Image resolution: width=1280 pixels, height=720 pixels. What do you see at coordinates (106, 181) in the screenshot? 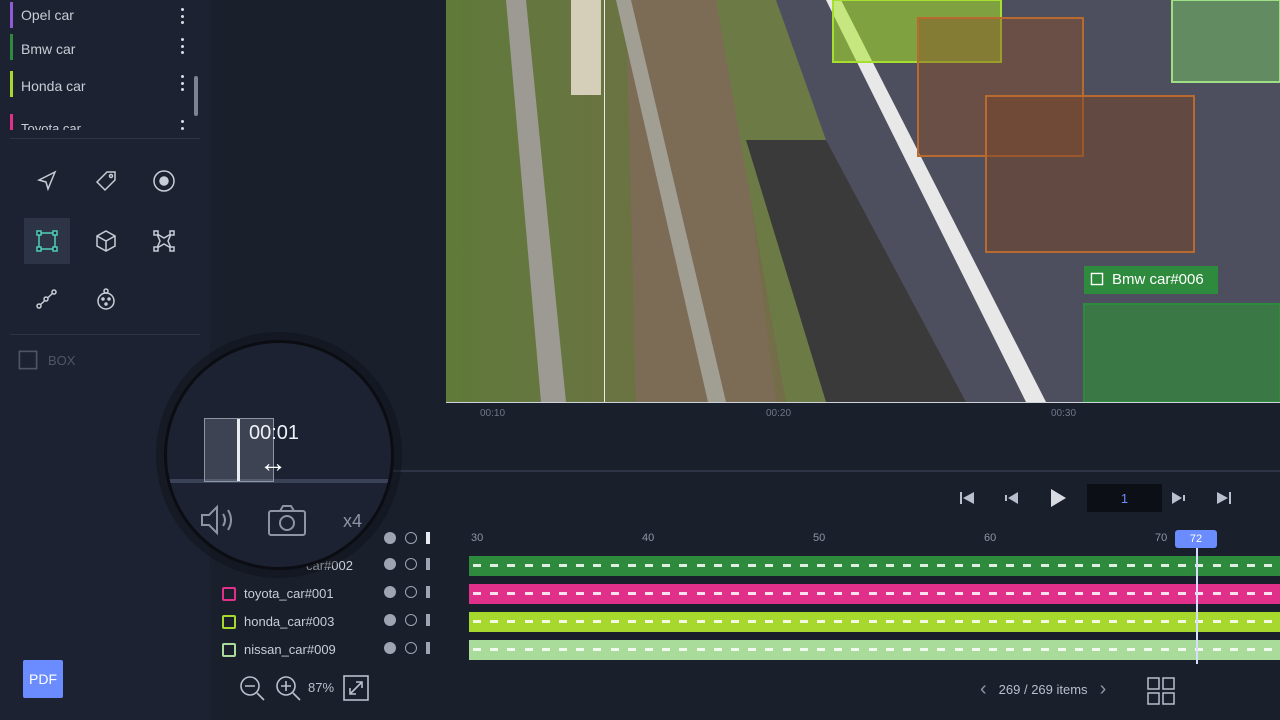
I see `tag-tool` at bounding box center [106, 181].